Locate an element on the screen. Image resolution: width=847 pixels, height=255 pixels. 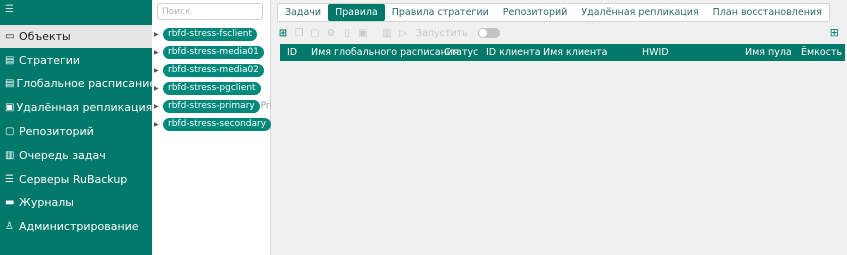
sidebar-item-label: Администрирование is located at coordinates (79, 226).